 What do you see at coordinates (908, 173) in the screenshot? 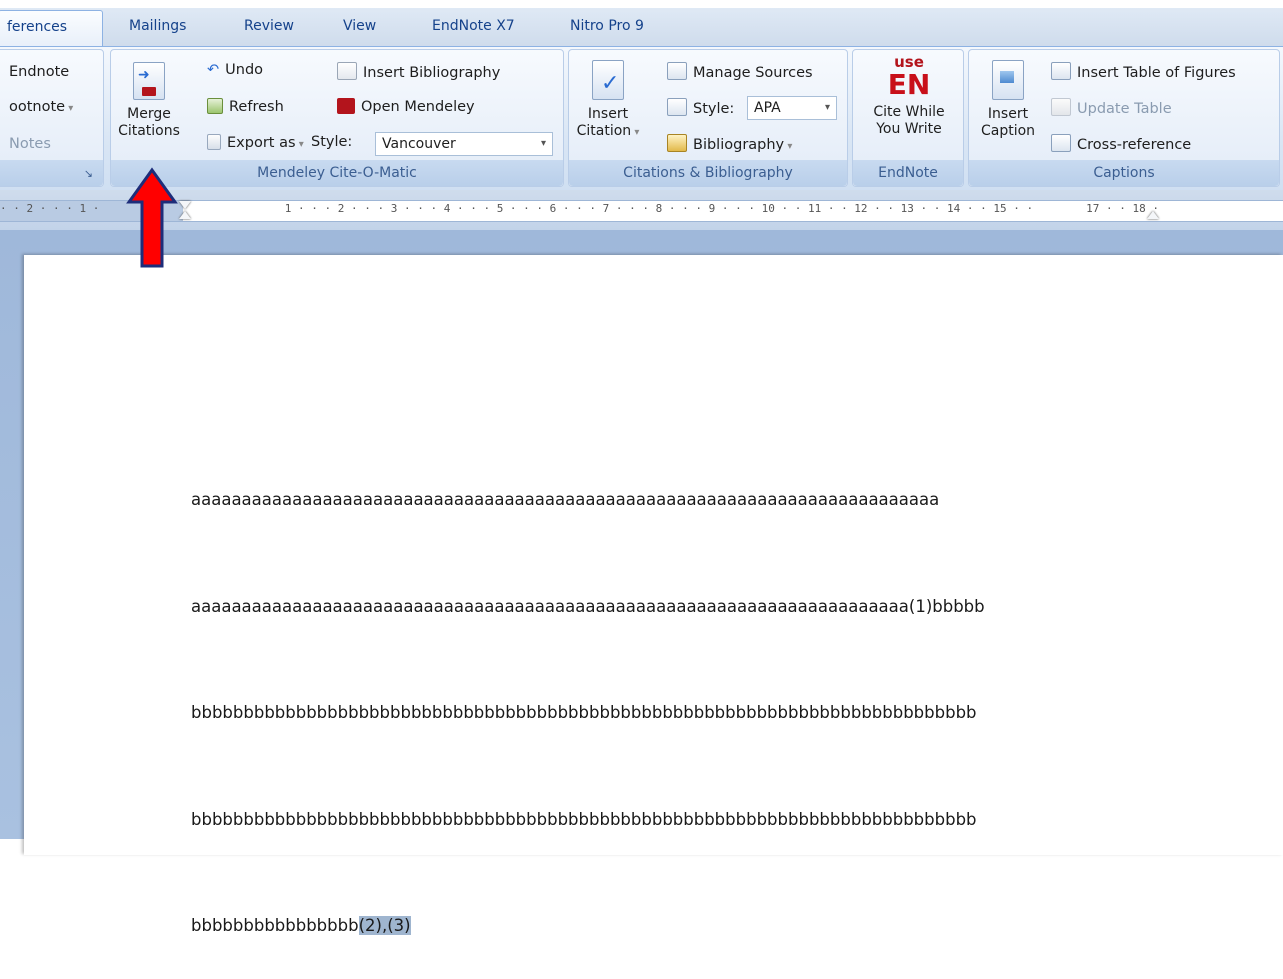
I see `endnote-group-label: EndNote` at bounding box center [908, 173].